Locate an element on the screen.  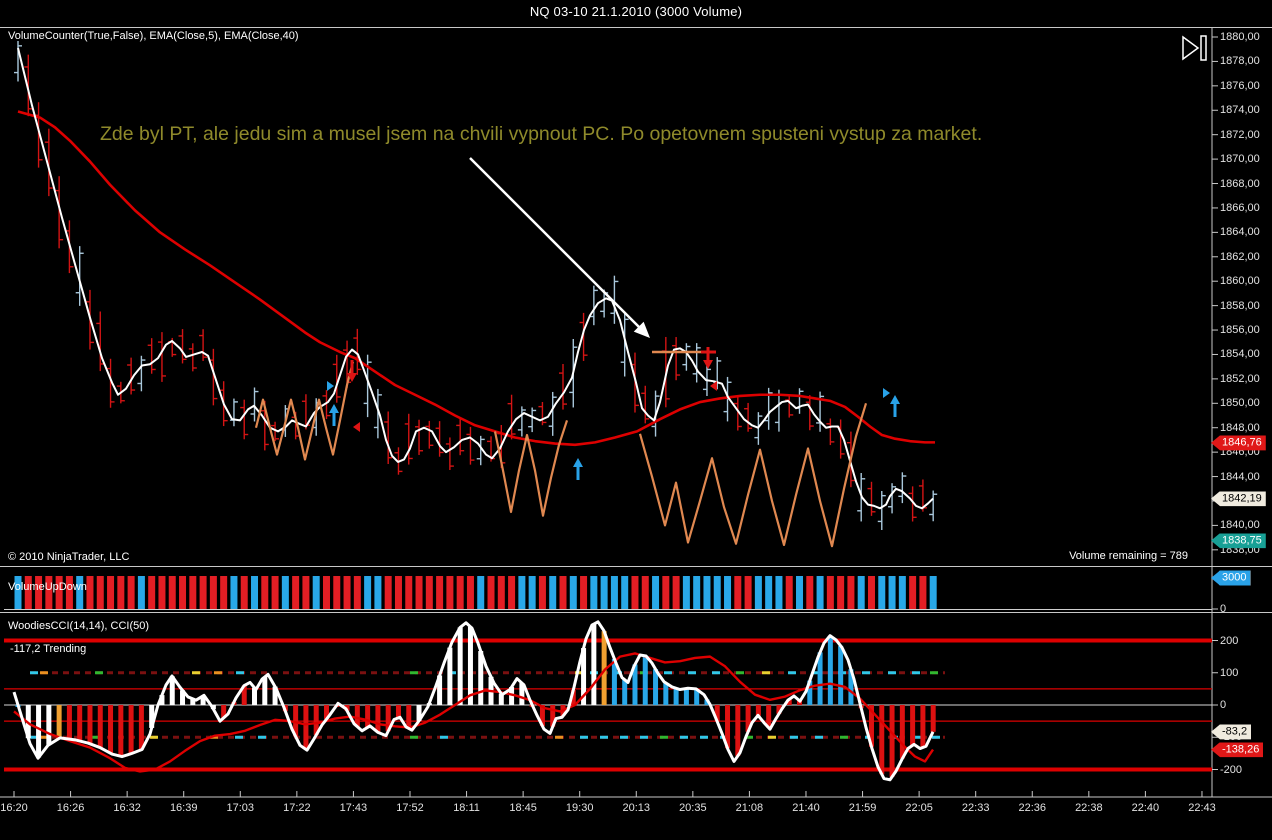
volume-panel-label: VolumeUpDown is located at coordinates (47, 587).